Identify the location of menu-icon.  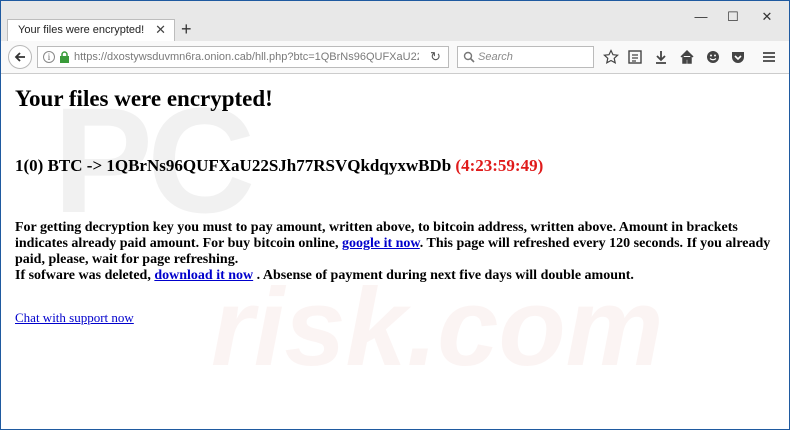
(769, 57).